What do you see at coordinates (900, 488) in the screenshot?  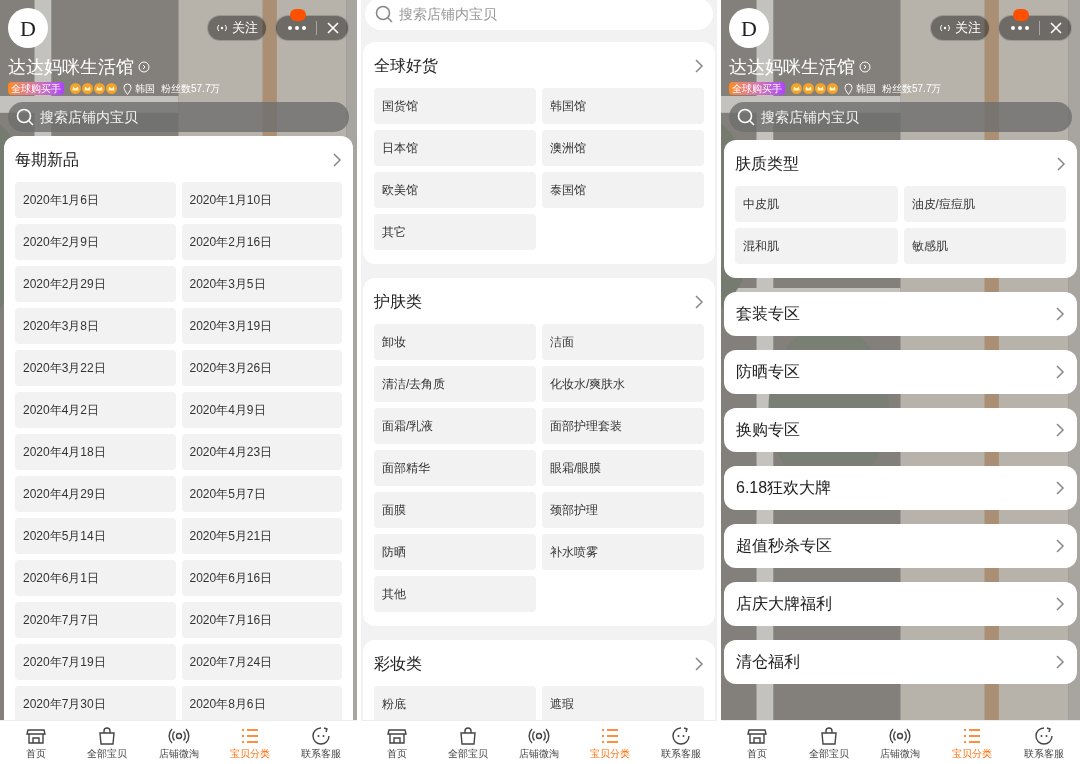 I see `category-link: 6.18狂欢大牌` at bounding box center [900, 488].